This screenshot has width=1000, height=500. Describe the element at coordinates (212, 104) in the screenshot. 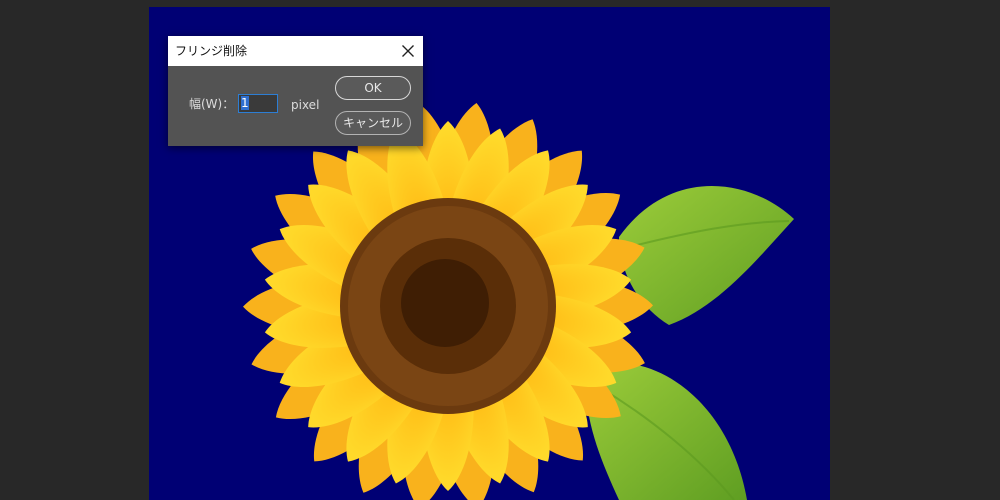

I see `width-label: 幅(W)：` at that location.